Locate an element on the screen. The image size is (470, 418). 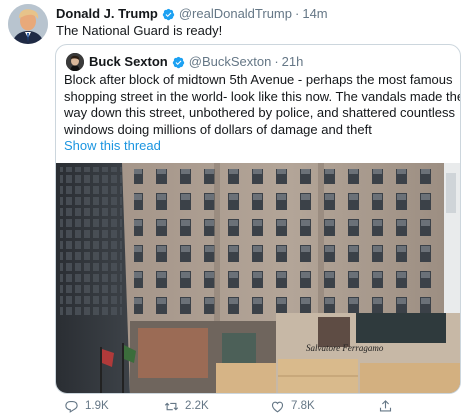
share-button is located at coordinates (388, 406).